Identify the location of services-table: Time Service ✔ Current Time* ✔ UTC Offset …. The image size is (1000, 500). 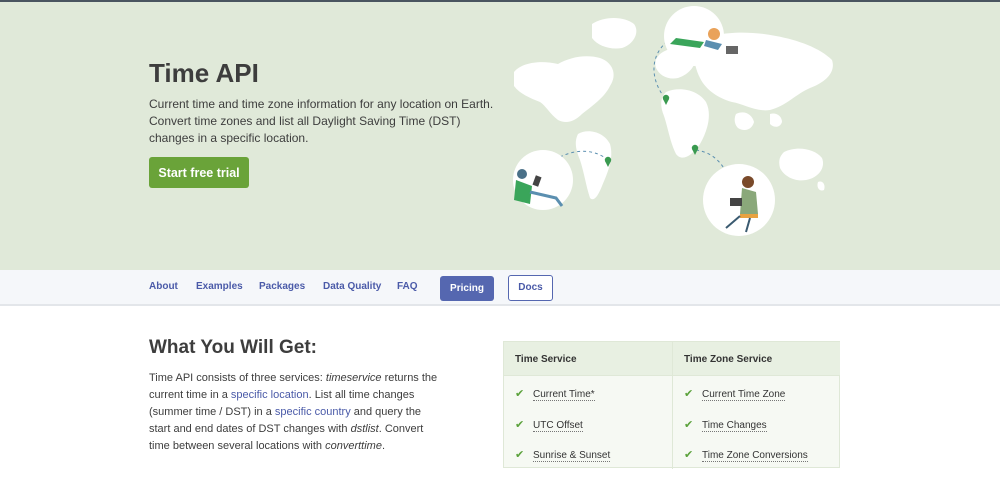
(671, 405).